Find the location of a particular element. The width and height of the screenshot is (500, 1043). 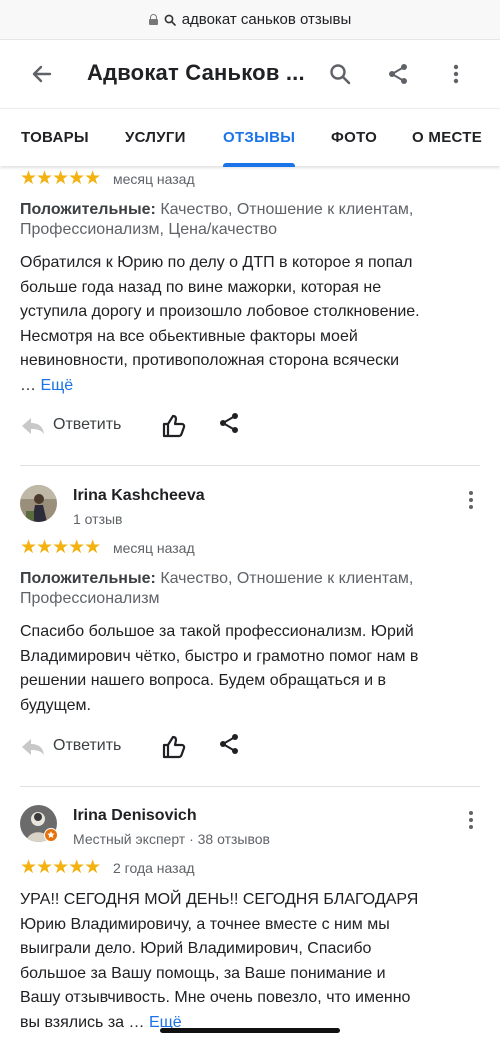

avatar-photo is located at coordinates (38, 503).